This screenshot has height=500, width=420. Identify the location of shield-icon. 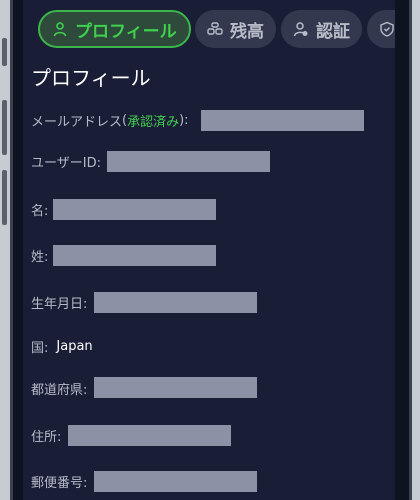
(387, 29).